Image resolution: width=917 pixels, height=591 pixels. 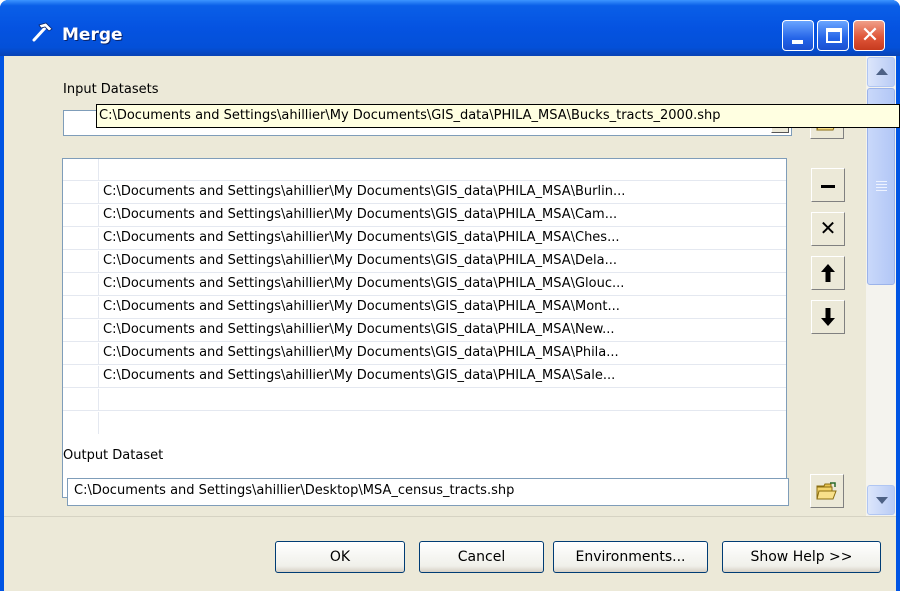 What do you see at coordinates (424, 170) in the screenshot?
I see `list-item` at bounding box center [424, 170].